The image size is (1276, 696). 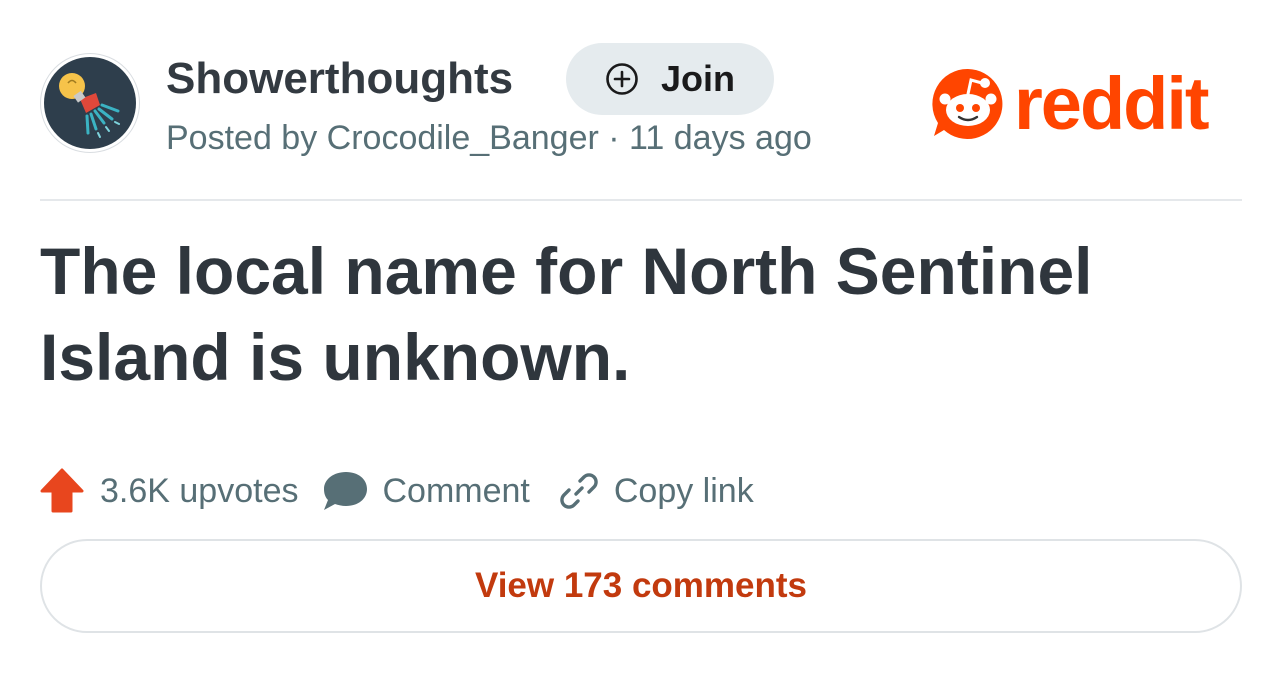 What do you see at coordinates (622, 79) in the screenshot?
I see `plus-circle-icon` at bounding box center [622, 79].